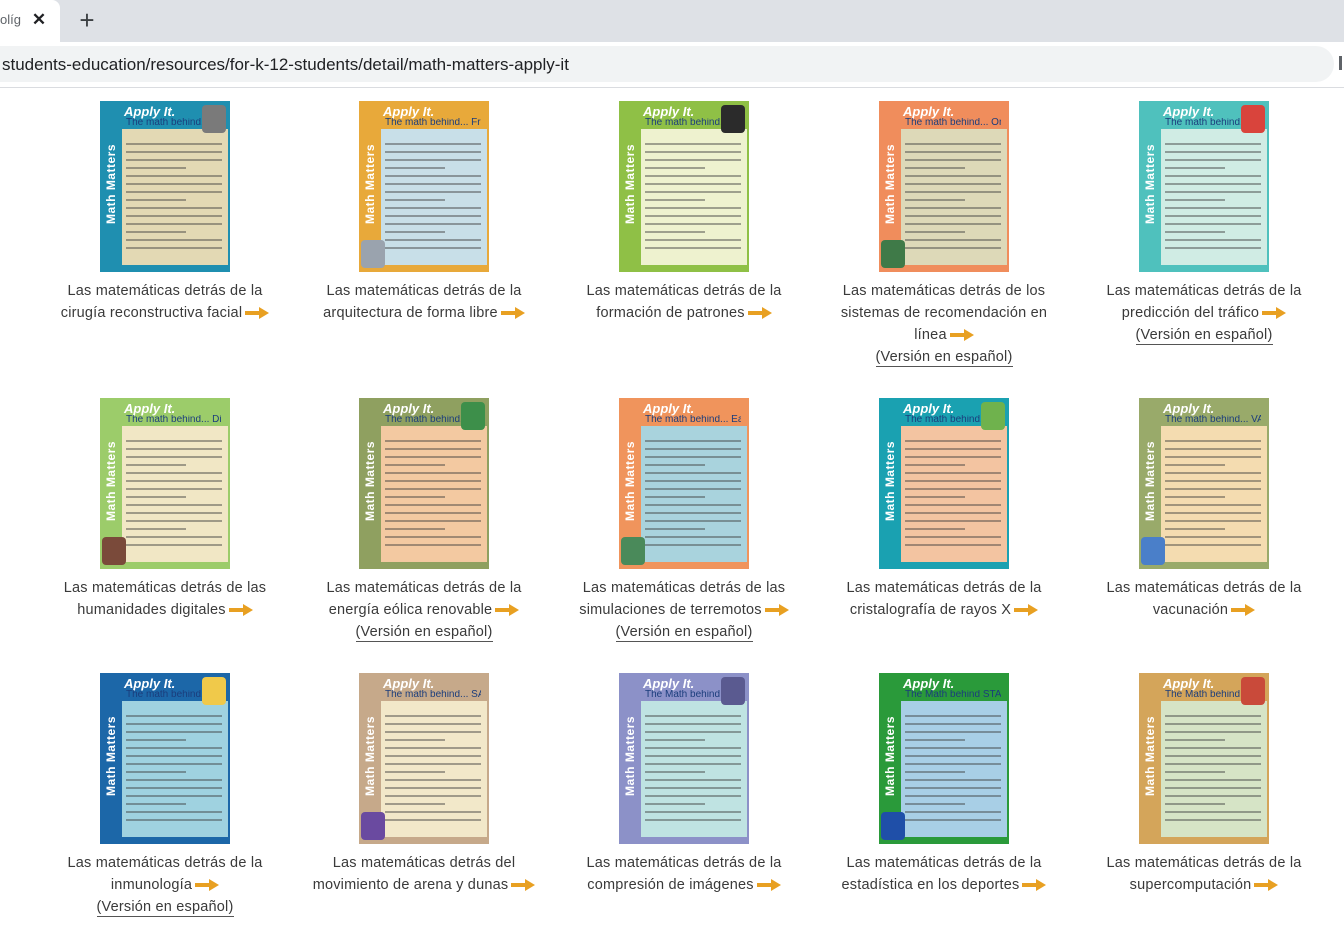  What do you see at coordinates (39, 20) in the screenshot?
I see `close-tab-icon: ✕` at bounding box center [39, 20].